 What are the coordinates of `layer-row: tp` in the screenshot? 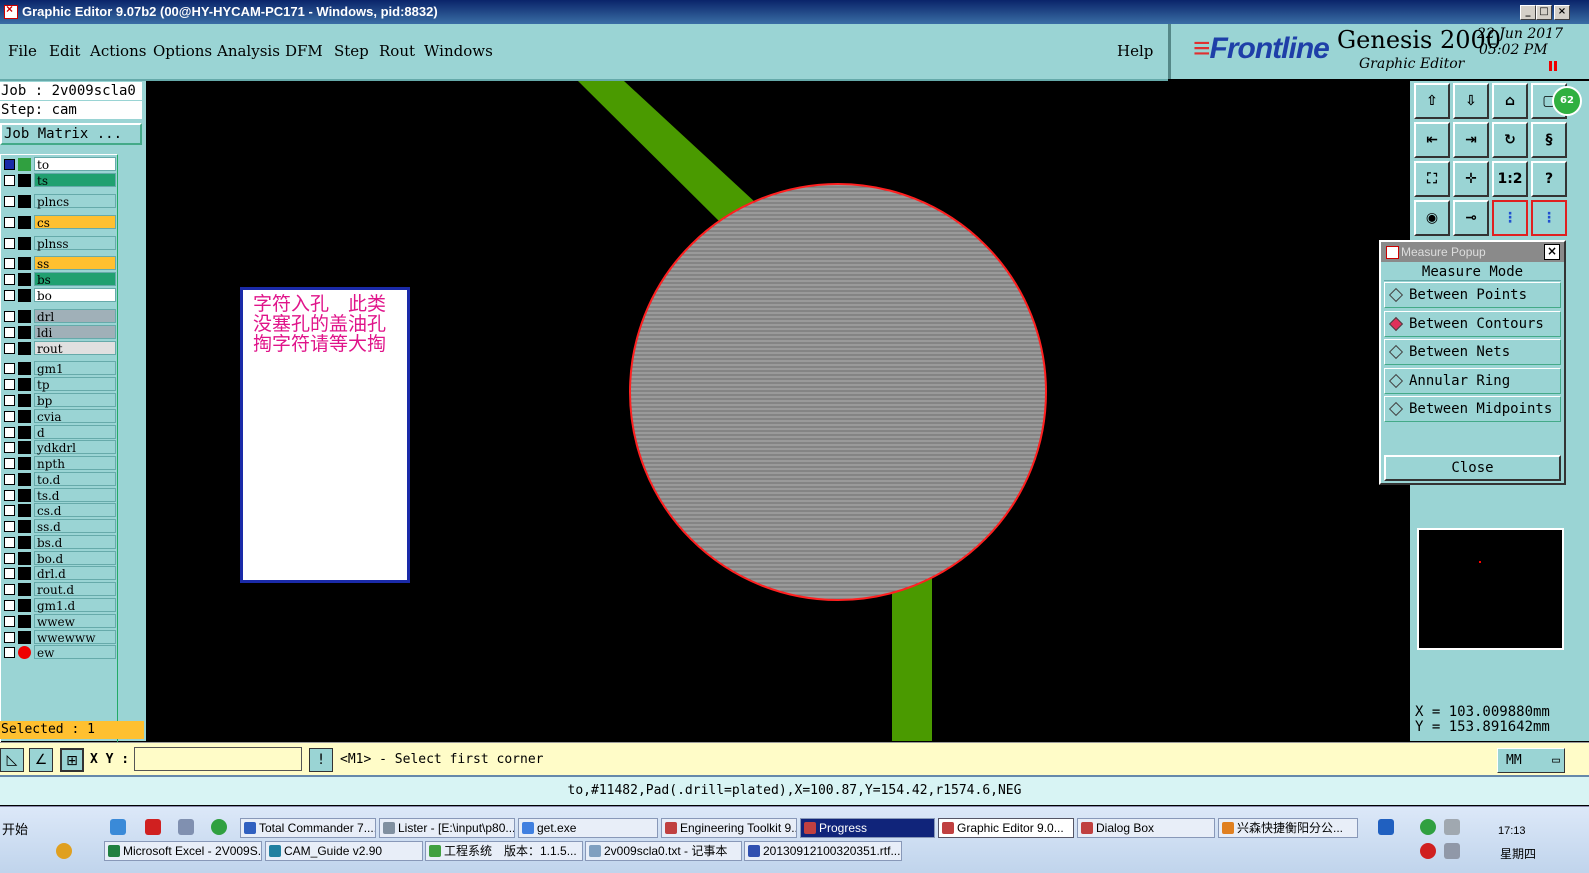 It's located at (59, 384).